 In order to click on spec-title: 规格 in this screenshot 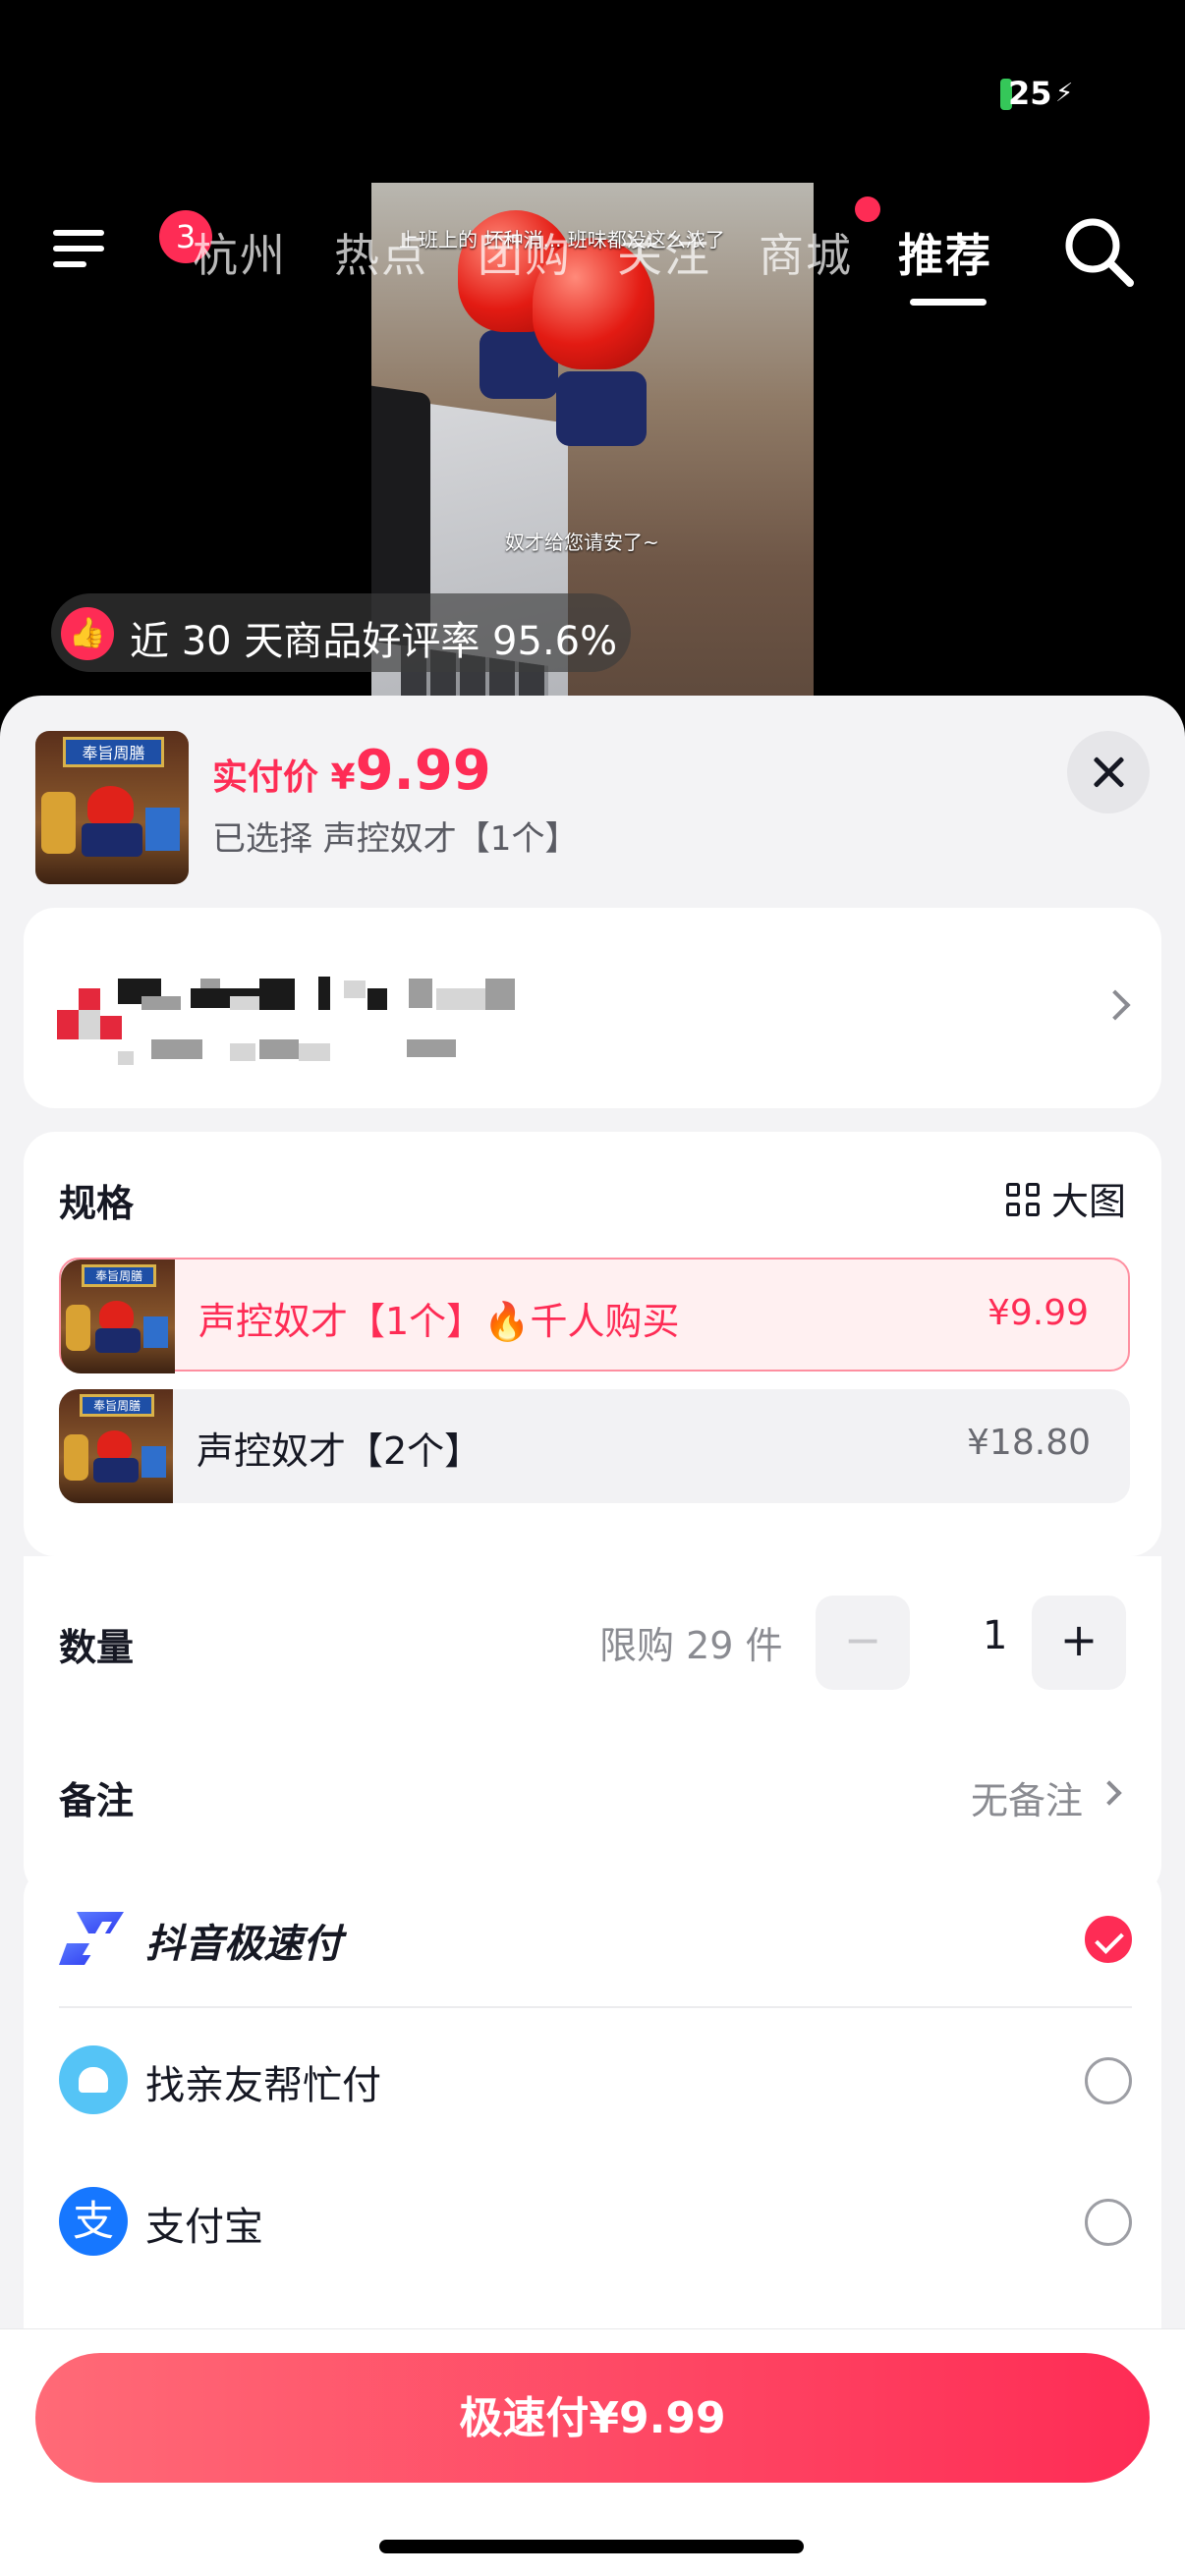, I will do `click(97, 1203)`.